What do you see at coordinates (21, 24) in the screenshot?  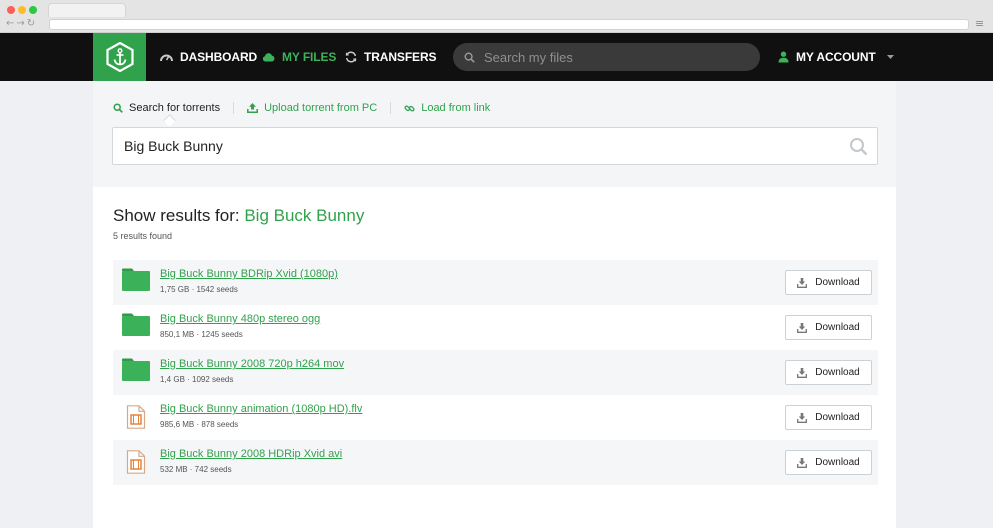 I see `browser-nav-icons: ←→↻` at bounding box center [21, 24].